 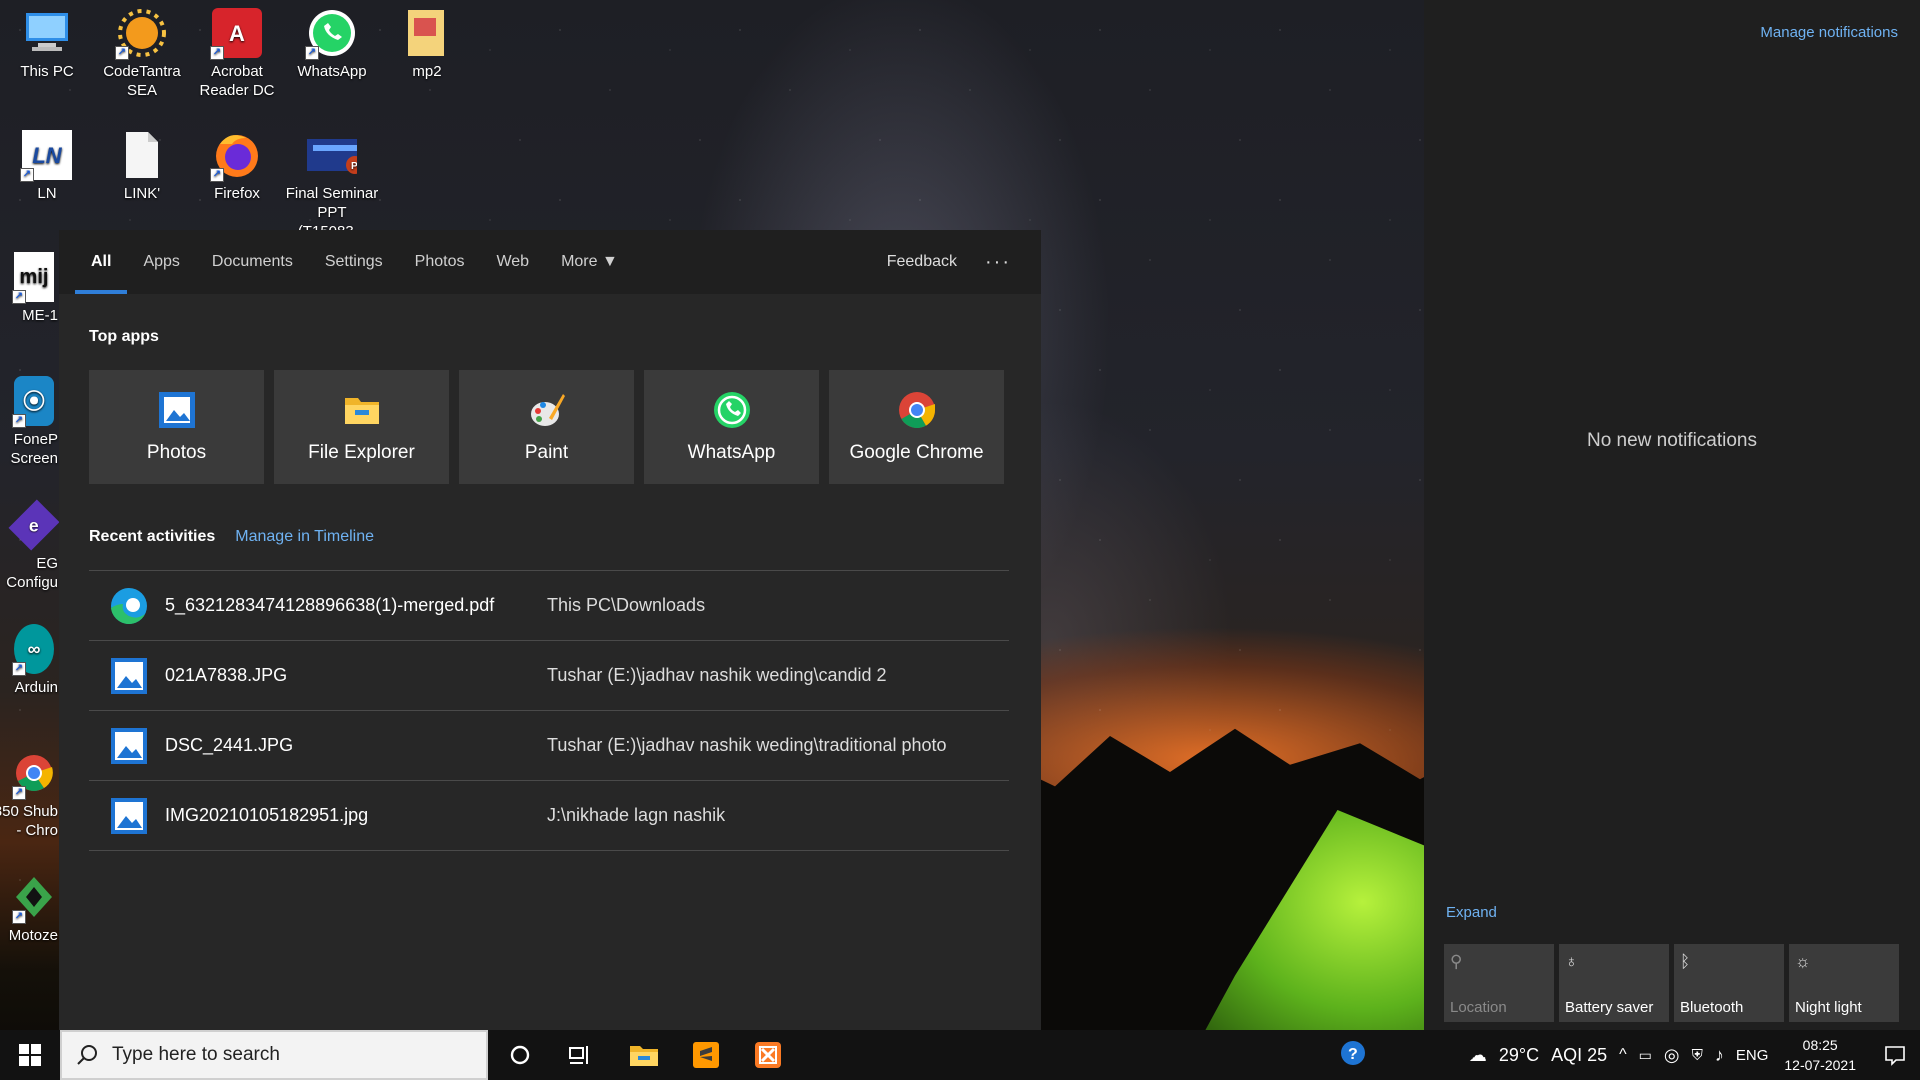 I want to click on manage-notifications-link: Manage notifications, so click(x=1829, y=32).